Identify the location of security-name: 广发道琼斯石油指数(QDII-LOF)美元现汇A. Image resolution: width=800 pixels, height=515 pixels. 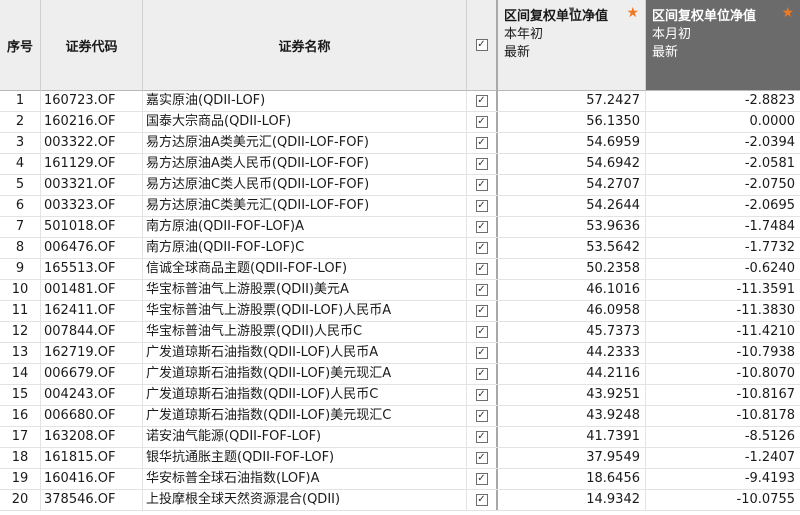
(305, 374).